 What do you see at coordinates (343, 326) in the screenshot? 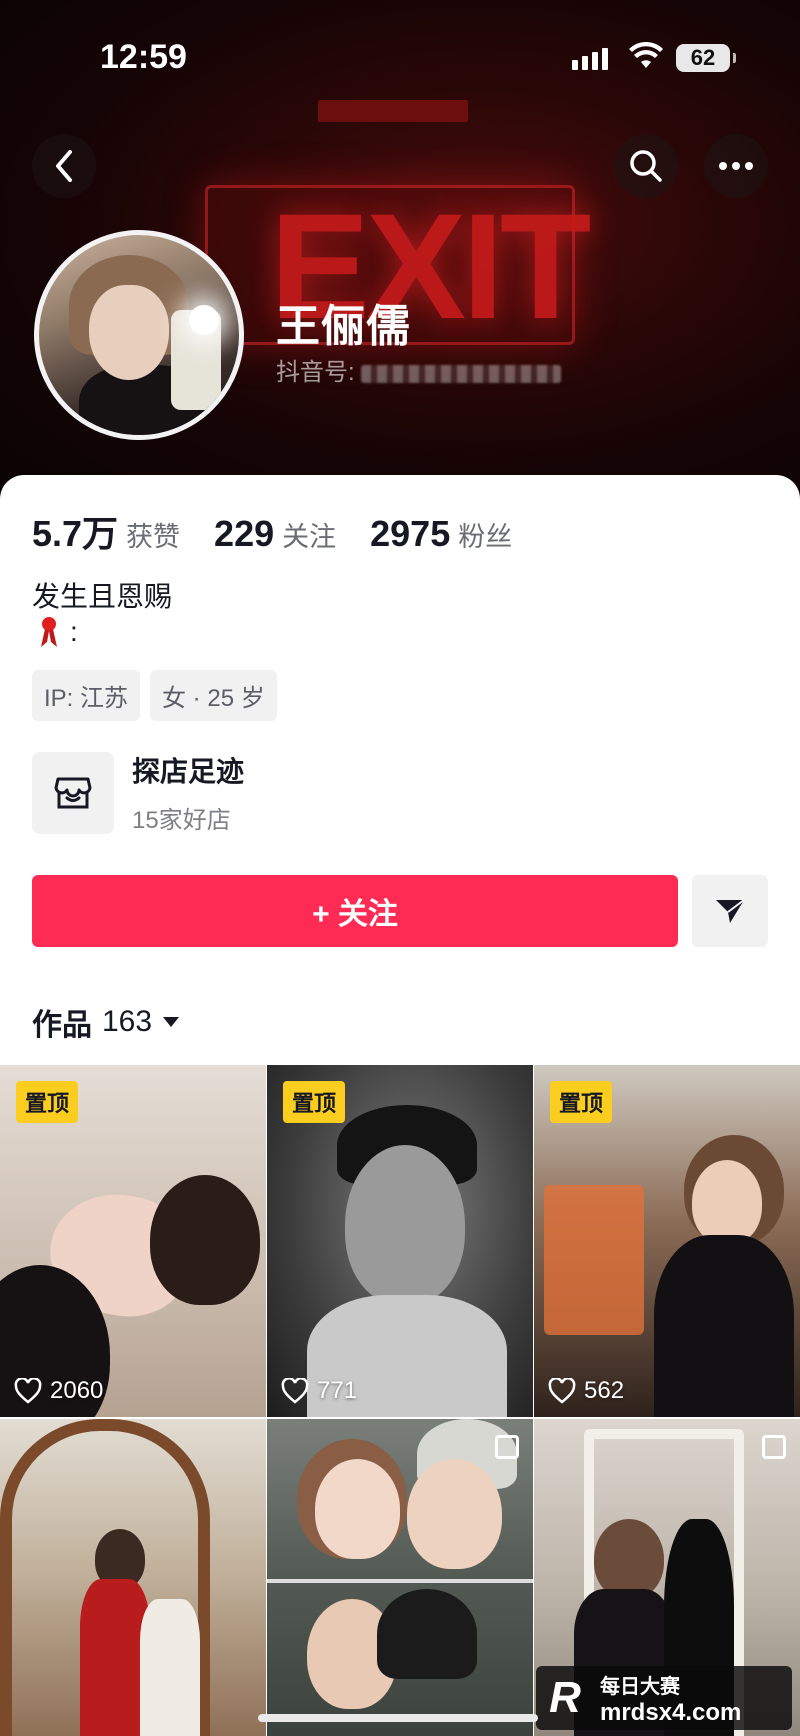
I see `profile-name: 王俪儒` at bounding box center [343, 326].